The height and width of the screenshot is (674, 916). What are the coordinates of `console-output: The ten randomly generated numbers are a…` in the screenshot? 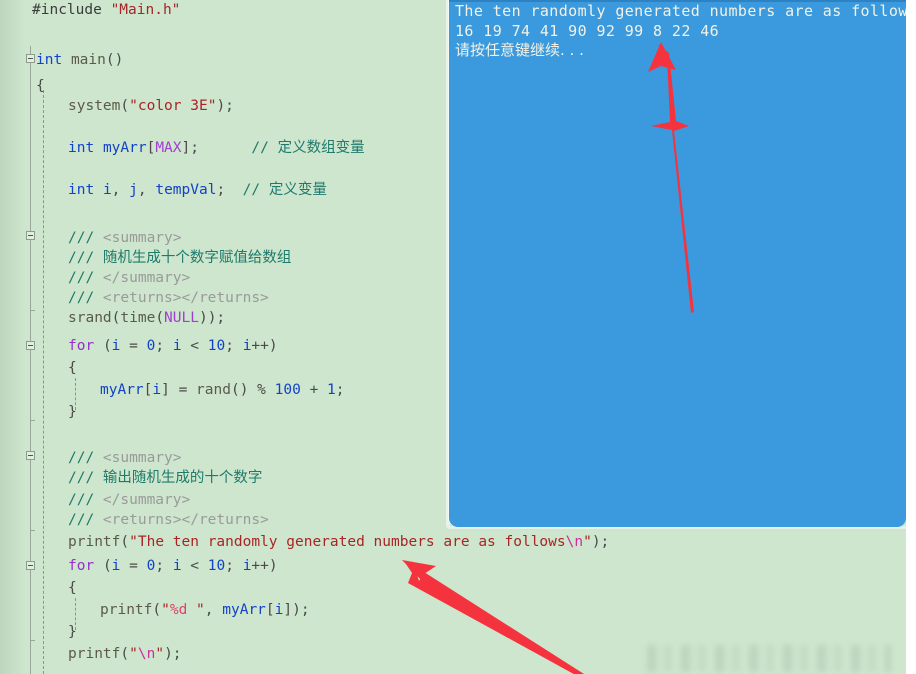 It's located at (680, 31).